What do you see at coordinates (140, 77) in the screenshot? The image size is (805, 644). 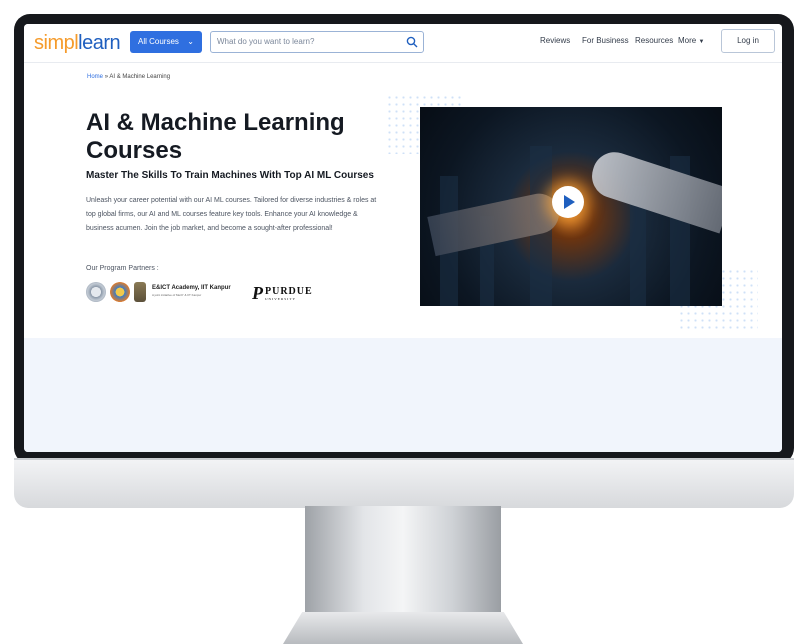 I see `breadcrumb-current: AI & Machine Learning` at bounding box center [140, 77].